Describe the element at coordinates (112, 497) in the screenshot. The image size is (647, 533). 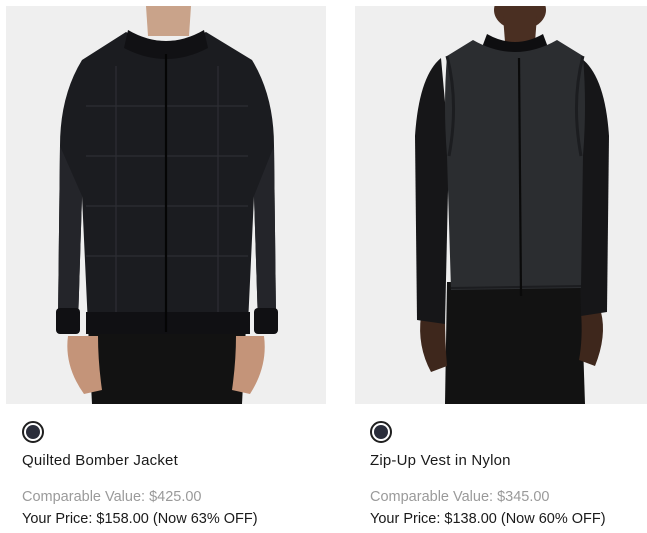
I see `comparable-value: Comparable Value: $425.00` at that location.